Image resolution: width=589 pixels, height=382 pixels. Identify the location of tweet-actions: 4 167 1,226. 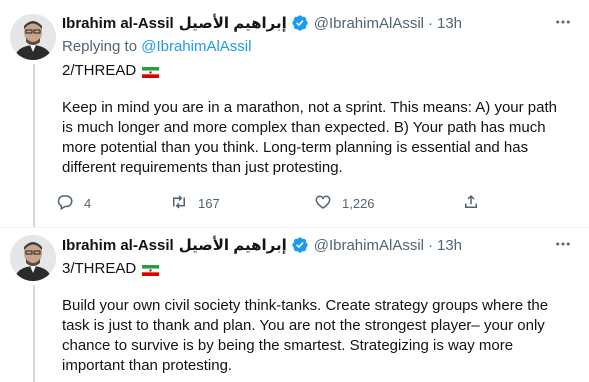
(276, 203).